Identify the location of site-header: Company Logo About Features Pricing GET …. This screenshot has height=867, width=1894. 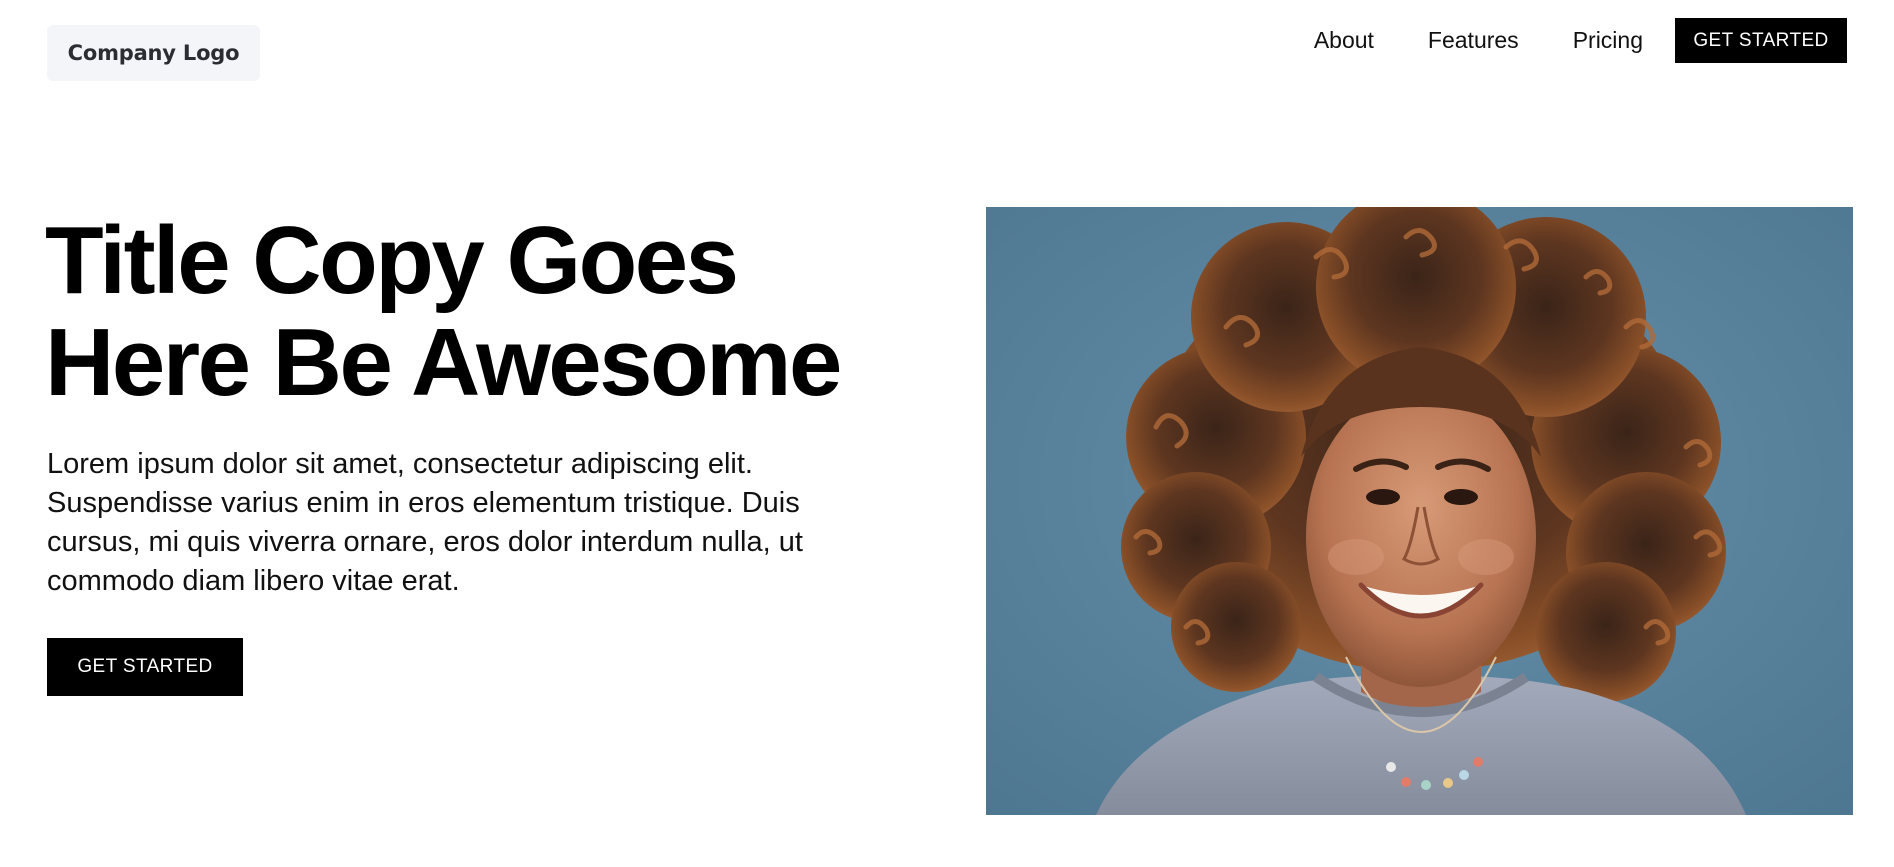
(947, 50).